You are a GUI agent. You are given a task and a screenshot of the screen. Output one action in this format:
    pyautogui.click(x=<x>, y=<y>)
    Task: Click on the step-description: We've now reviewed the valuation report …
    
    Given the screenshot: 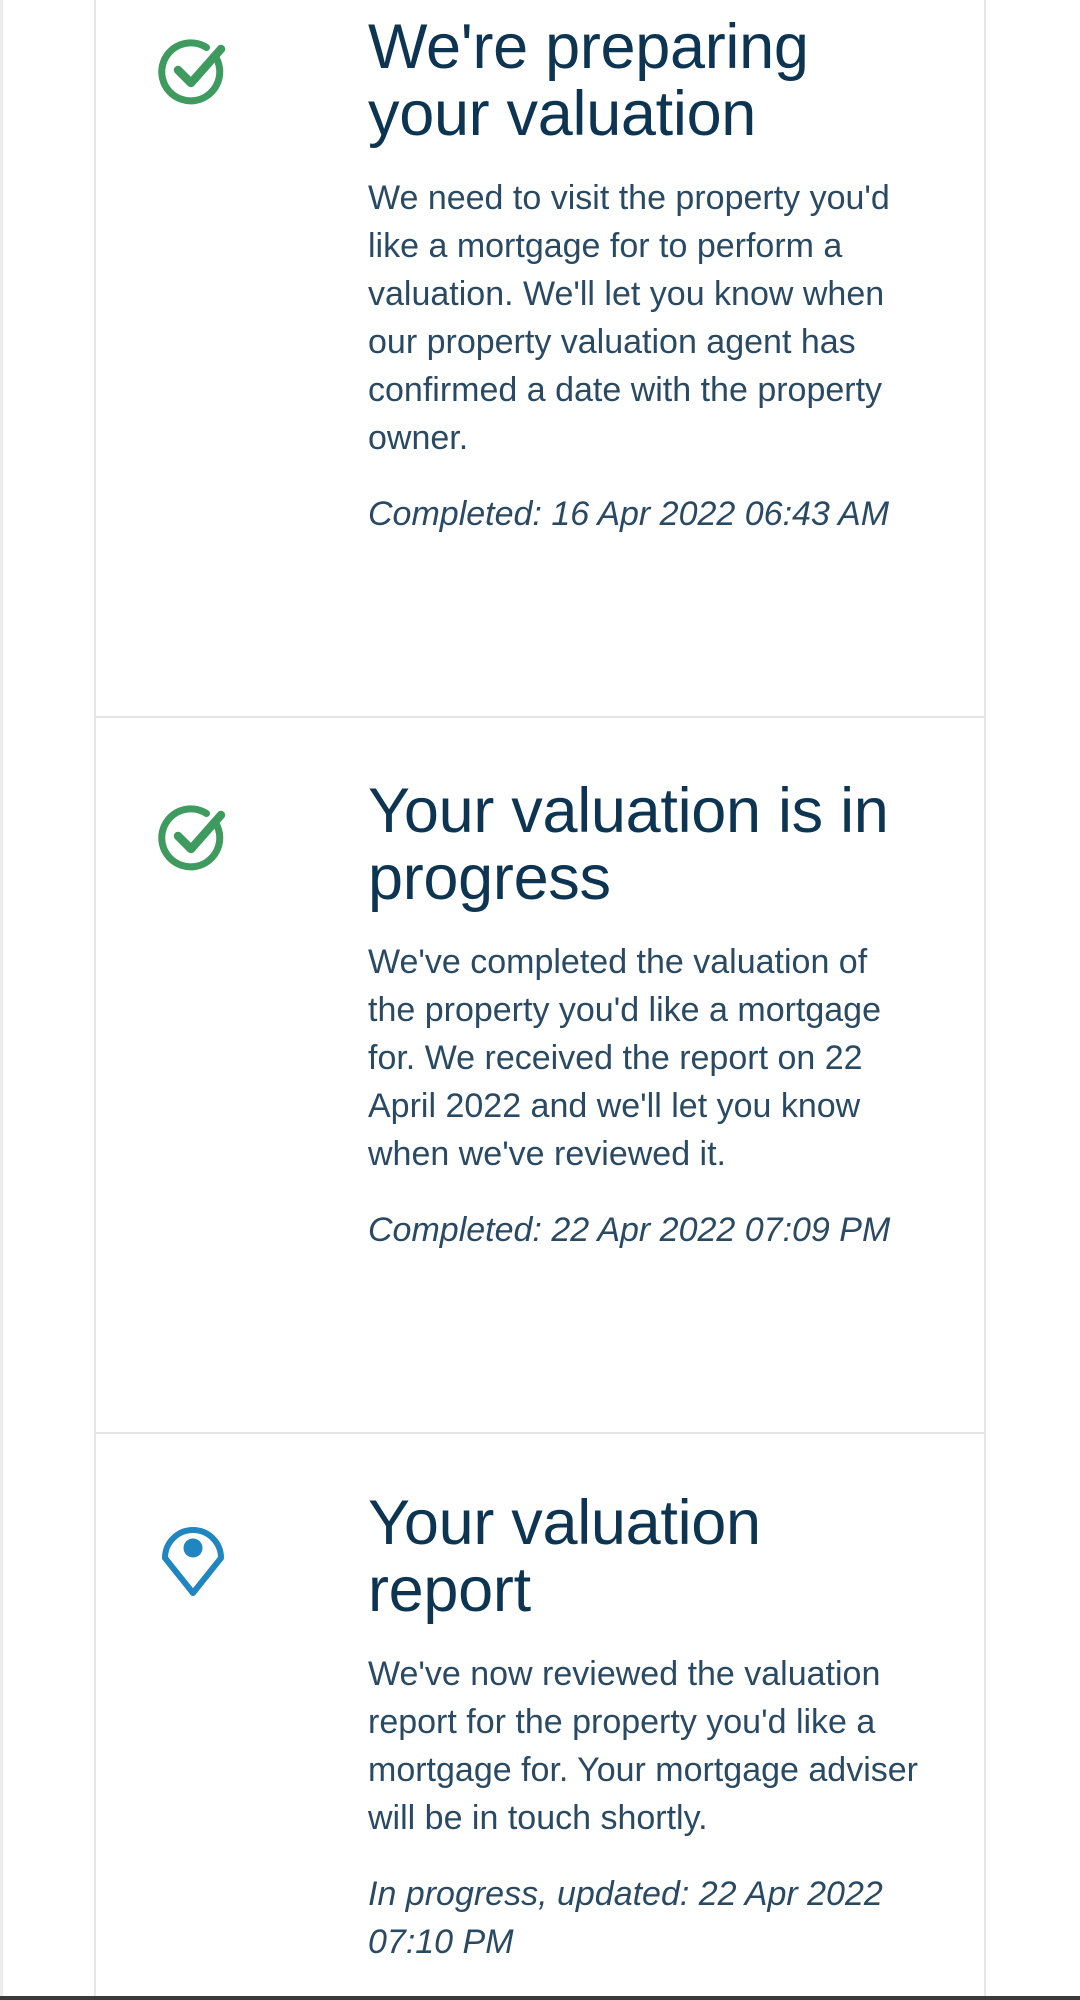 What is the action you would take?
    pyautogui.click(x=643, y=1746)
    